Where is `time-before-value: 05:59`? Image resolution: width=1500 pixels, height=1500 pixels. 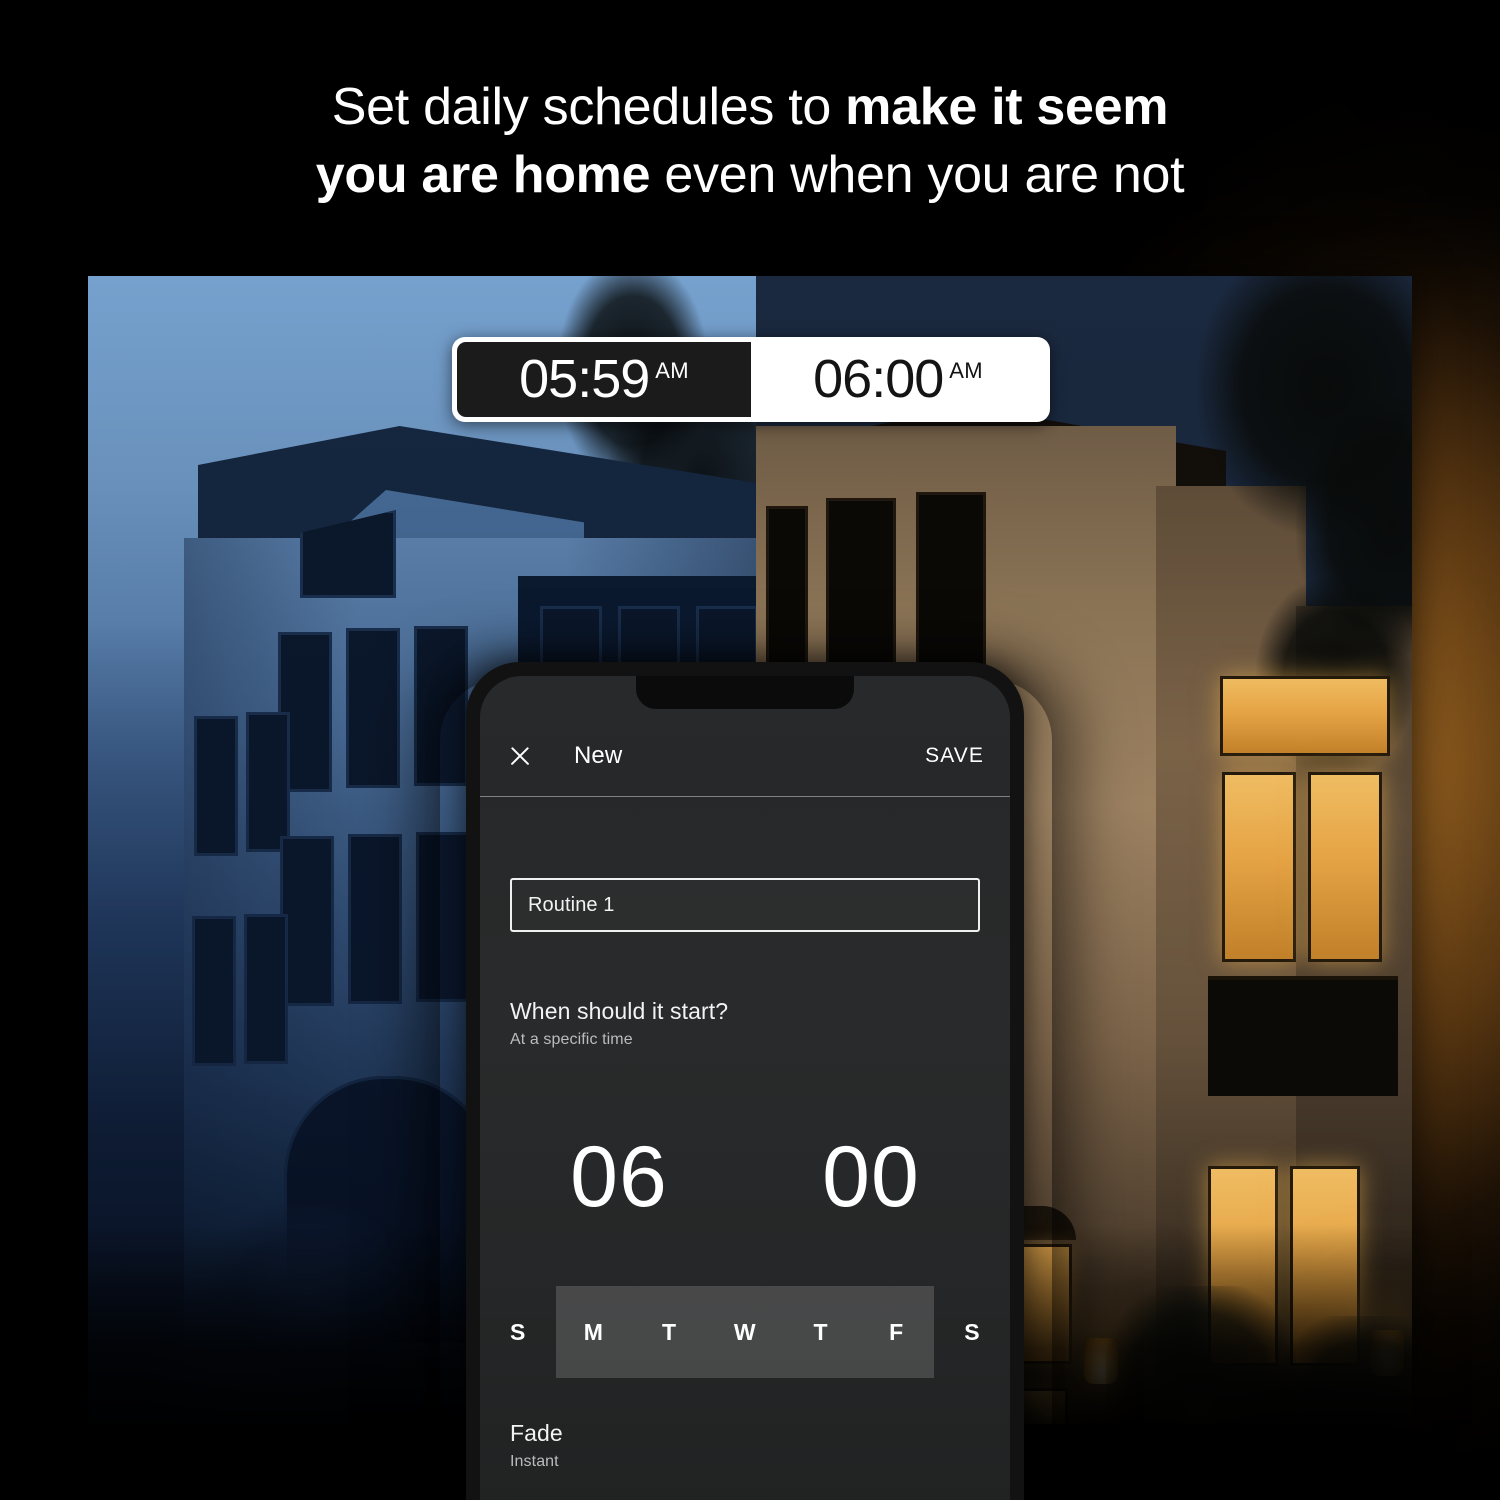 time-before-value: 05:59 is located at coordinates (584, 378).